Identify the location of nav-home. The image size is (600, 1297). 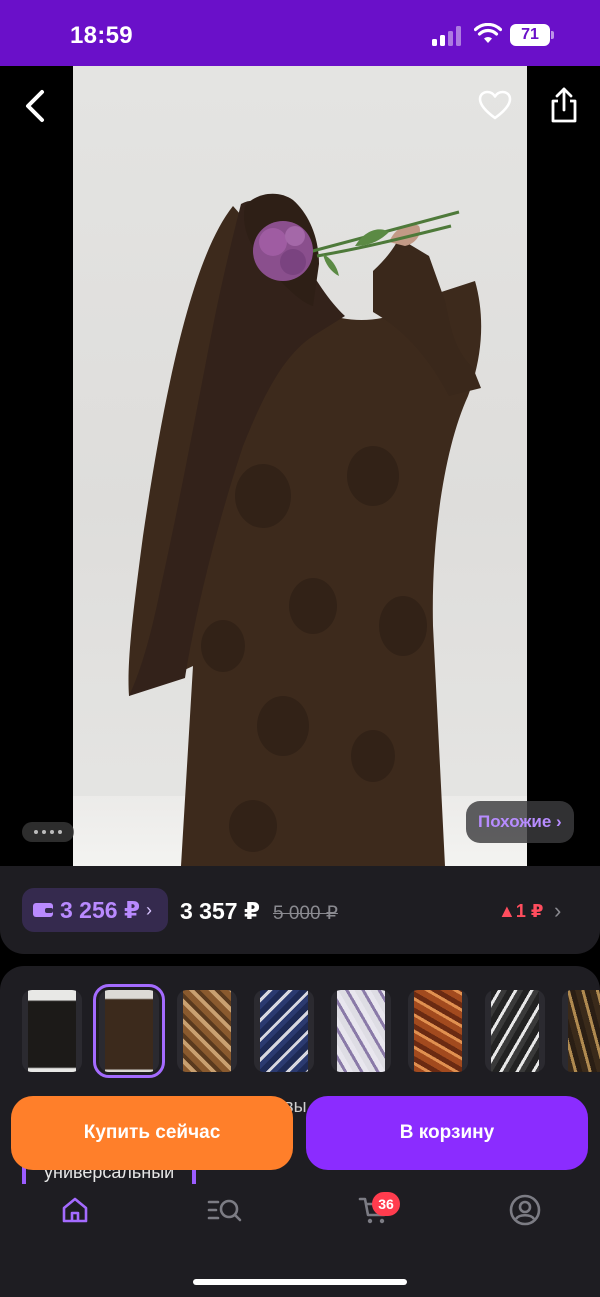
(75, 1210).